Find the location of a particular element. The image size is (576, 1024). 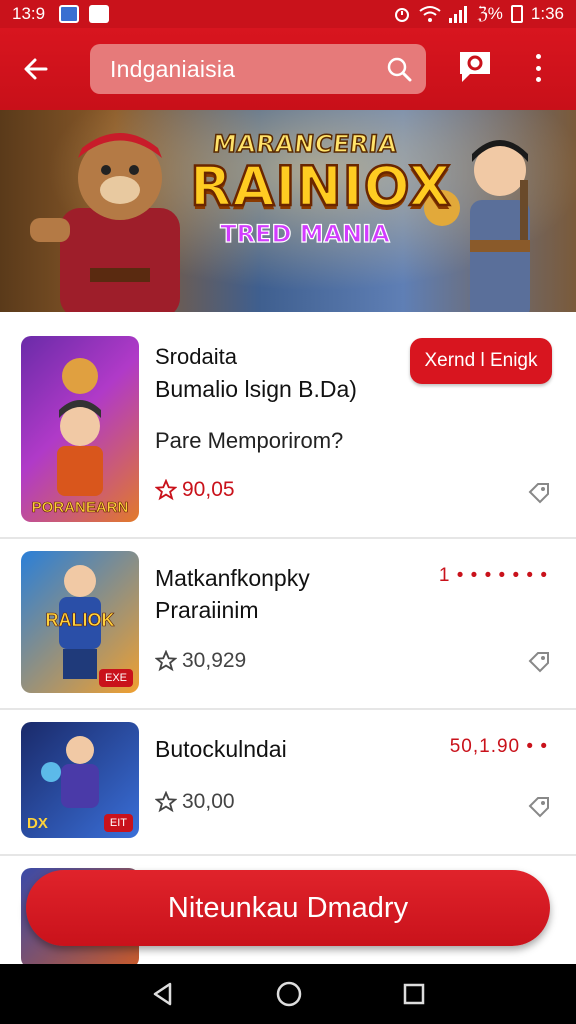

rating-value: 30,00 is located at coordinates (208, 801).